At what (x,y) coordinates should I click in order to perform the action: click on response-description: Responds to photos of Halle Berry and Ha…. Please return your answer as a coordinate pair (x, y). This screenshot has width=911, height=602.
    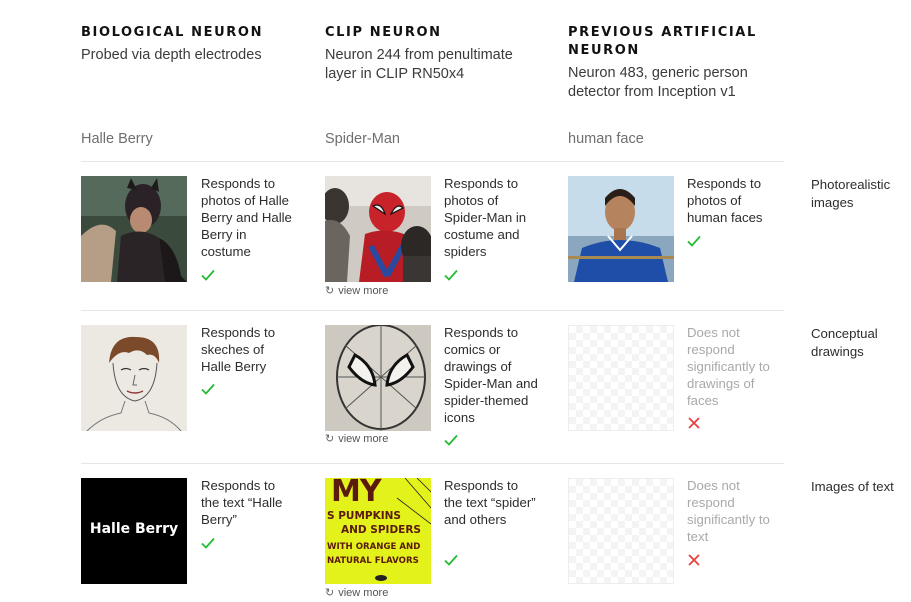
    Looking at the image, I should click on (246, 217).